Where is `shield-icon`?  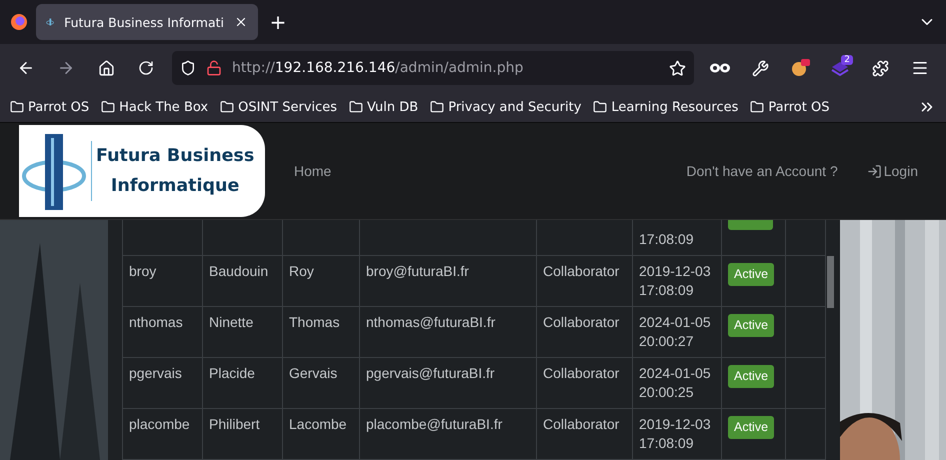 shield-icon is located at coordinates (188, 68).